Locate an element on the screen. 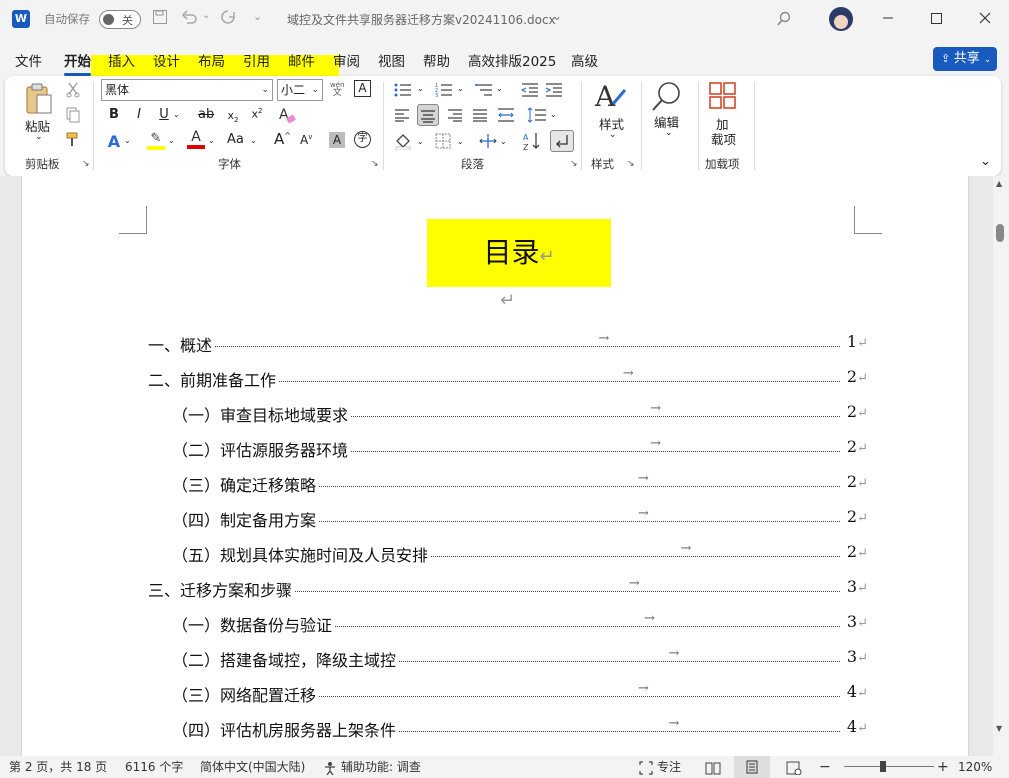 The image size is (1009, 778). user-avatar is located at coordinates (841, 19).